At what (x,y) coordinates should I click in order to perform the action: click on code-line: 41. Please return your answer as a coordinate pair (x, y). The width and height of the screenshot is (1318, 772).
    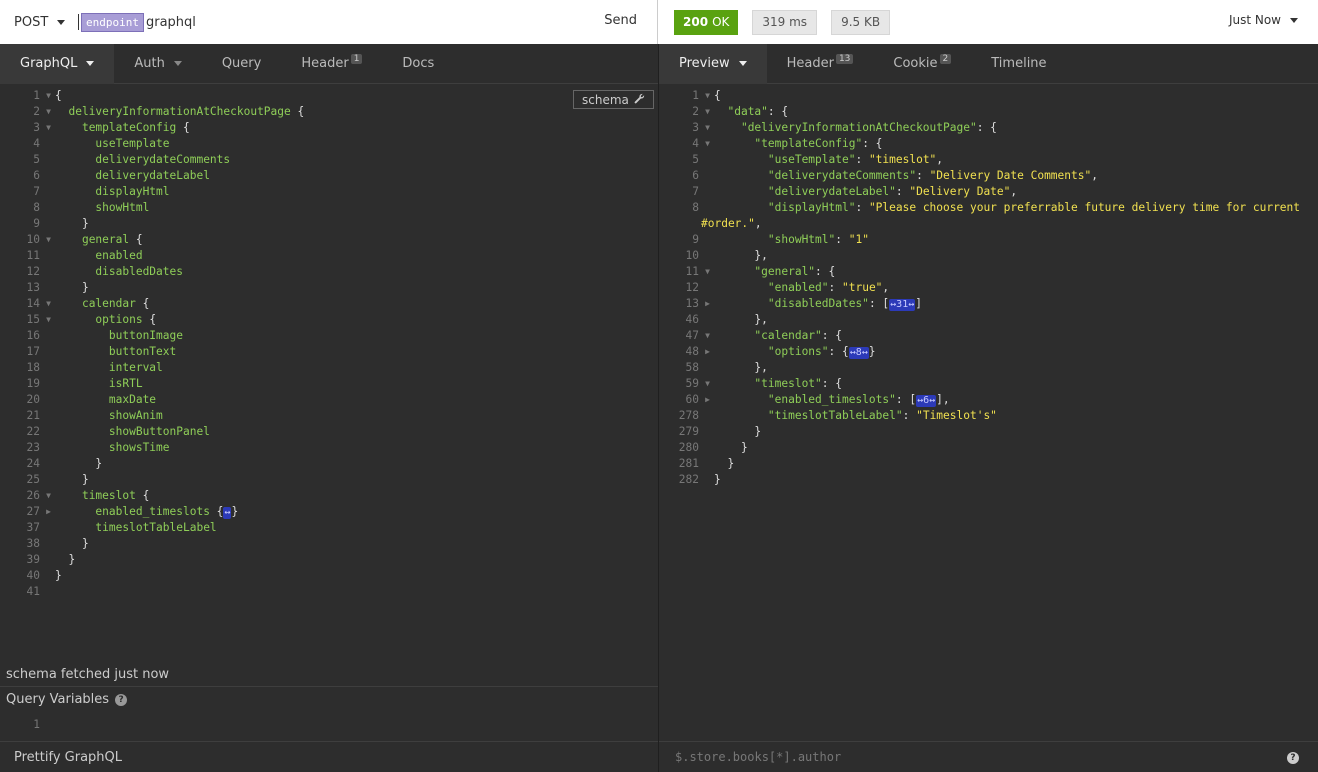
    Looking at the image, I should click on (329, 592).